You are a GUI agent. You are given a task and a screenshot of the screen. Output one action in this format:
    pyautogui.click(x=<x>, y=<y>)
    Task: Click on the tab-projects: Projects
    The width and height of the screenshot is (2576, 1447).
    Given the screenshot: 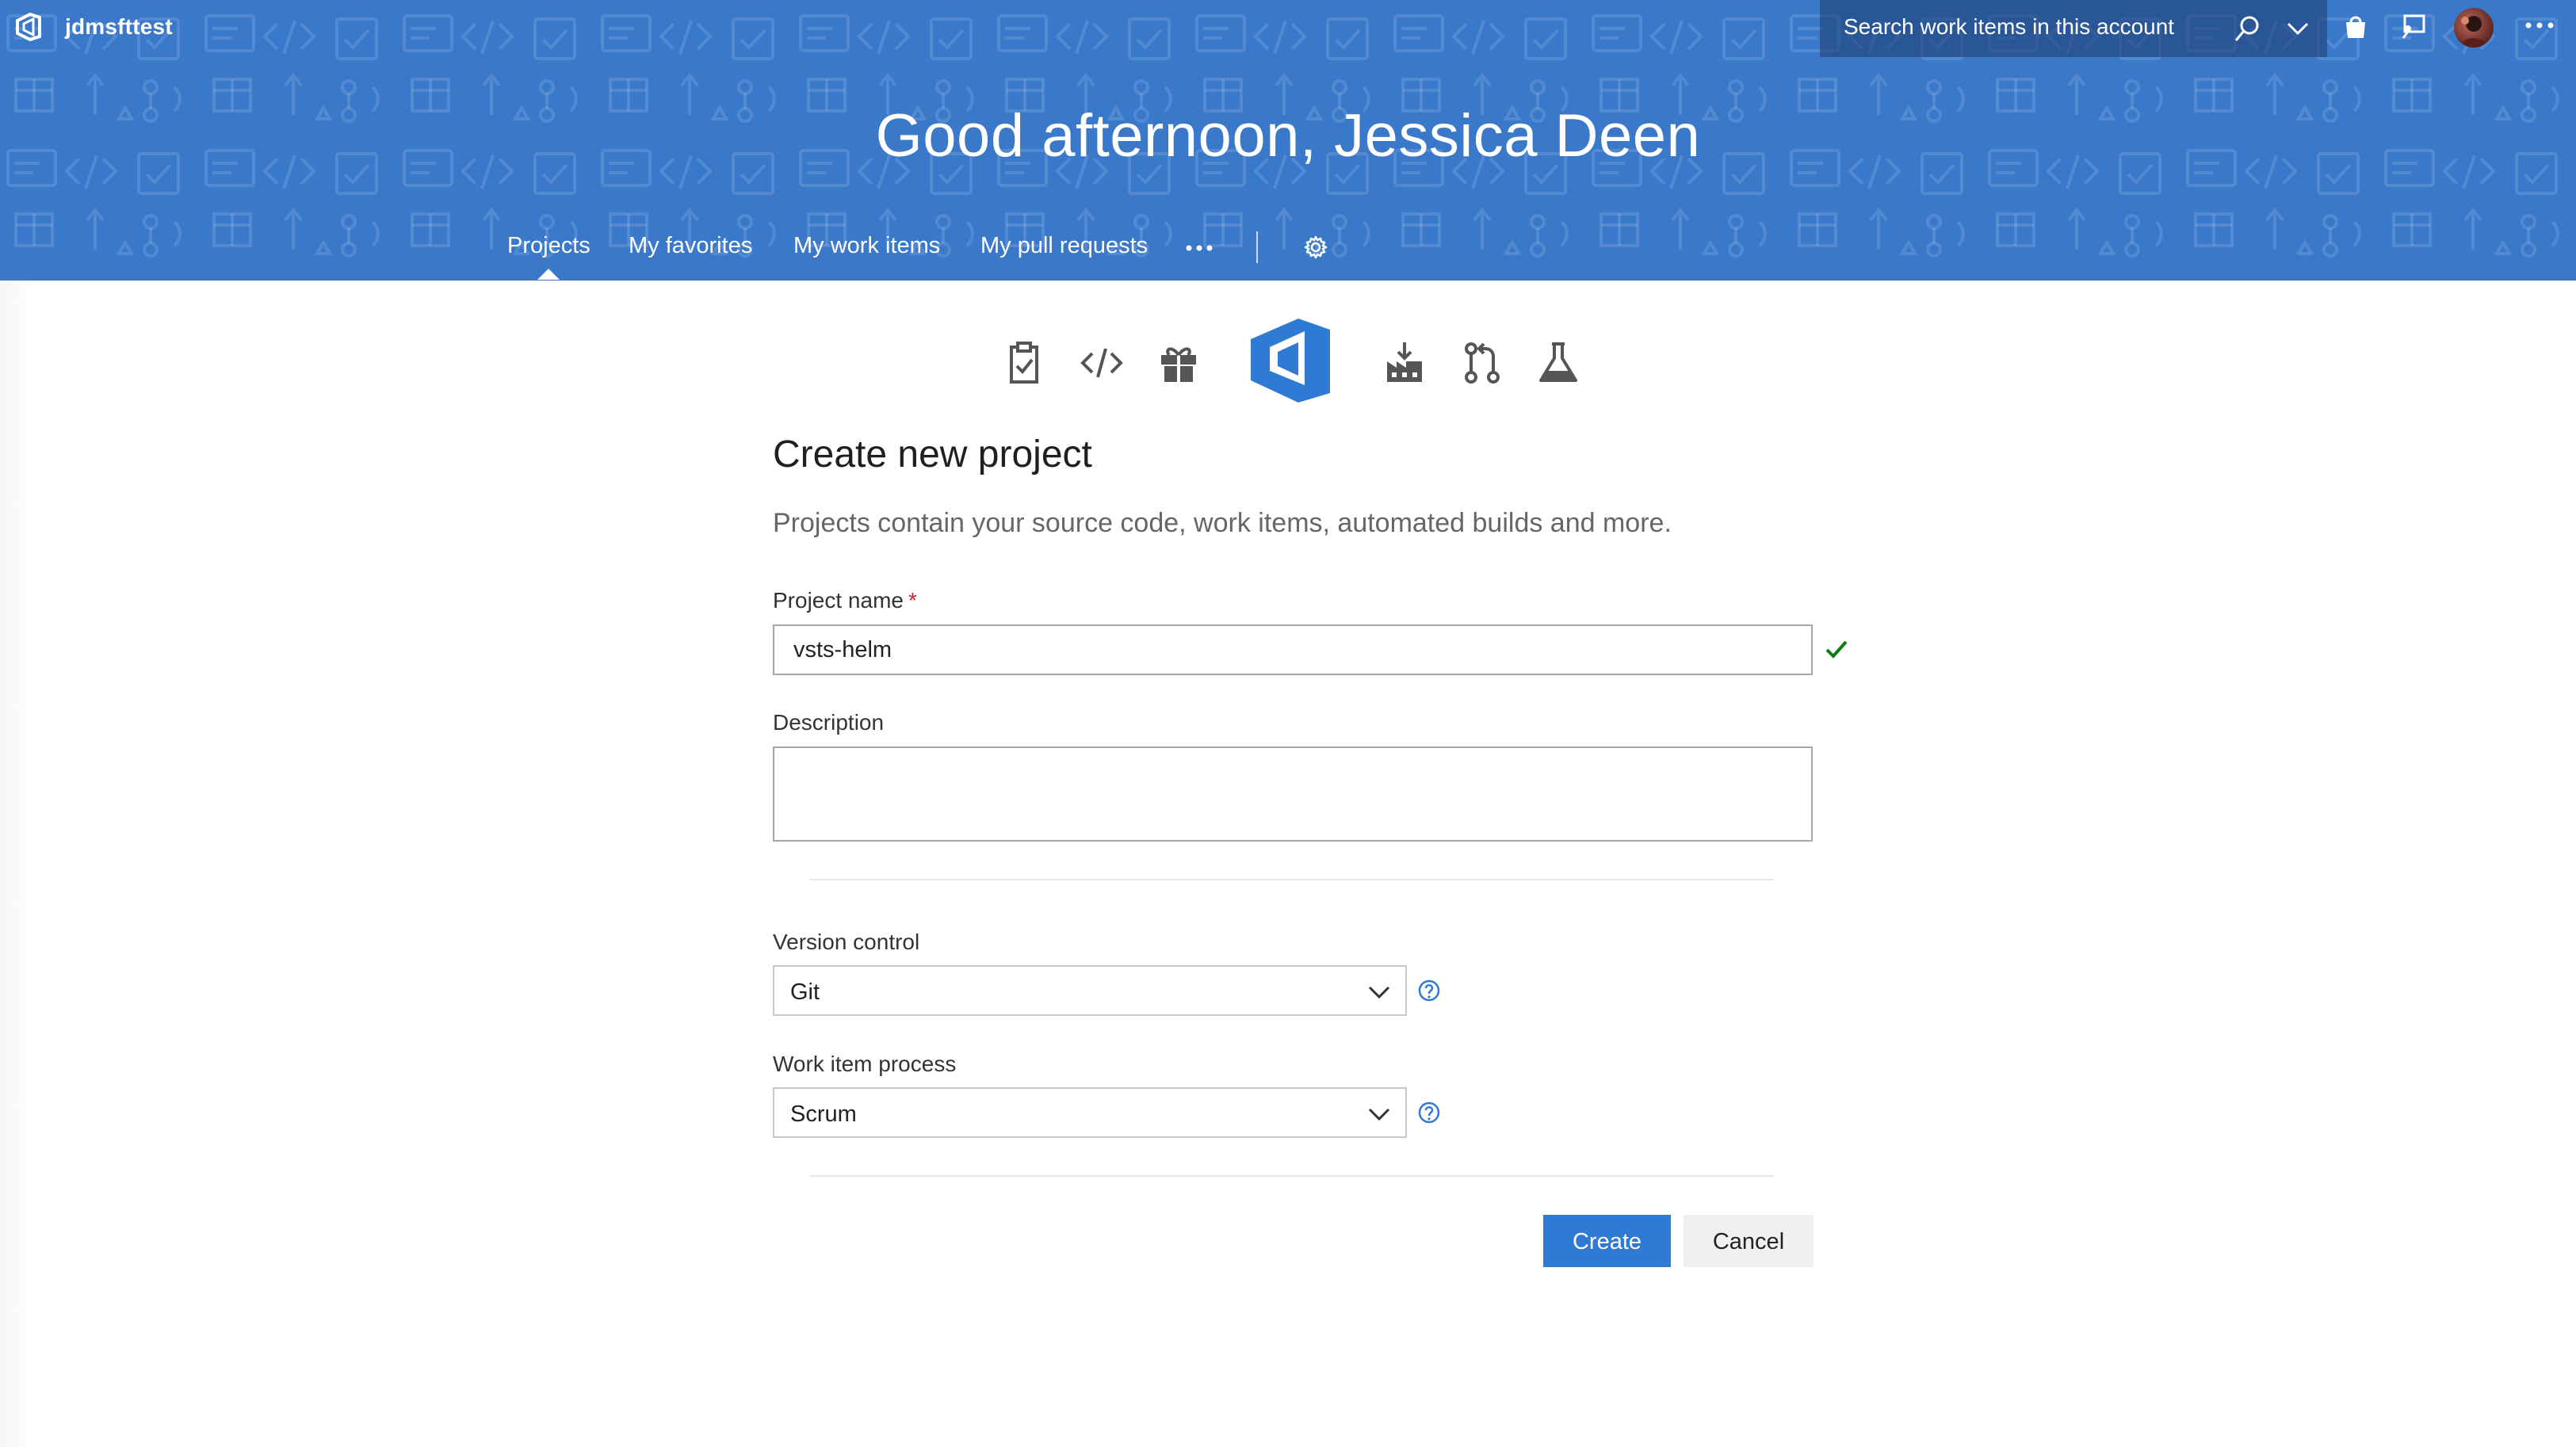 What is the action you would take?
    pyautogui.click(x=548, y=256)
    